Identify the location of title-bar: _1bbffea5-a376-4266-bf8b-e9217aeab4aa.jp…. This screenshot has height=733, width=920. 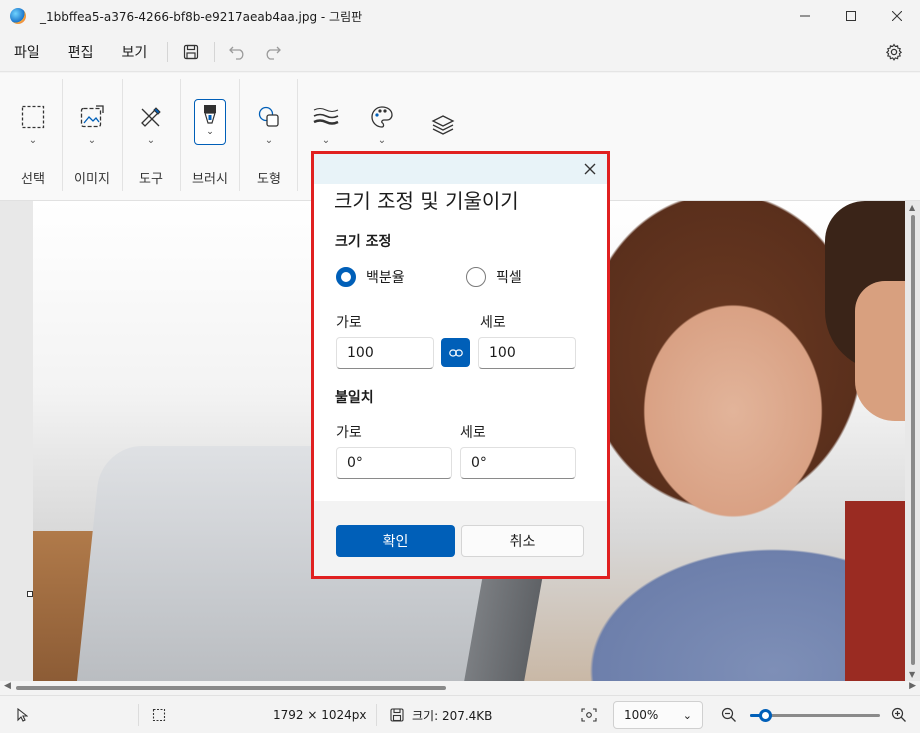
(460, 16).